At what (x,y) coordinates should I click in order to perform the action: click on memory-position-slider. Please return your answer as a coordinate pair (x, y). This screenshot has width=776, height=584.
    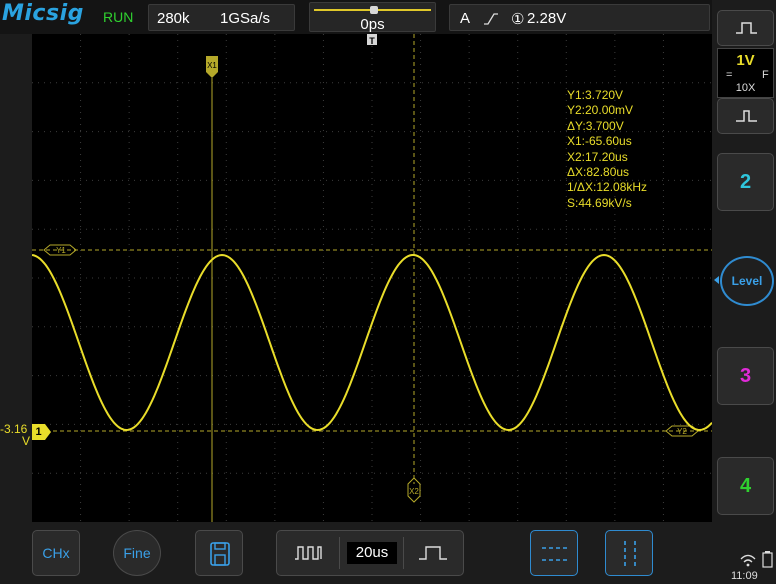
    Looking at the image, I should click on (372, 10).